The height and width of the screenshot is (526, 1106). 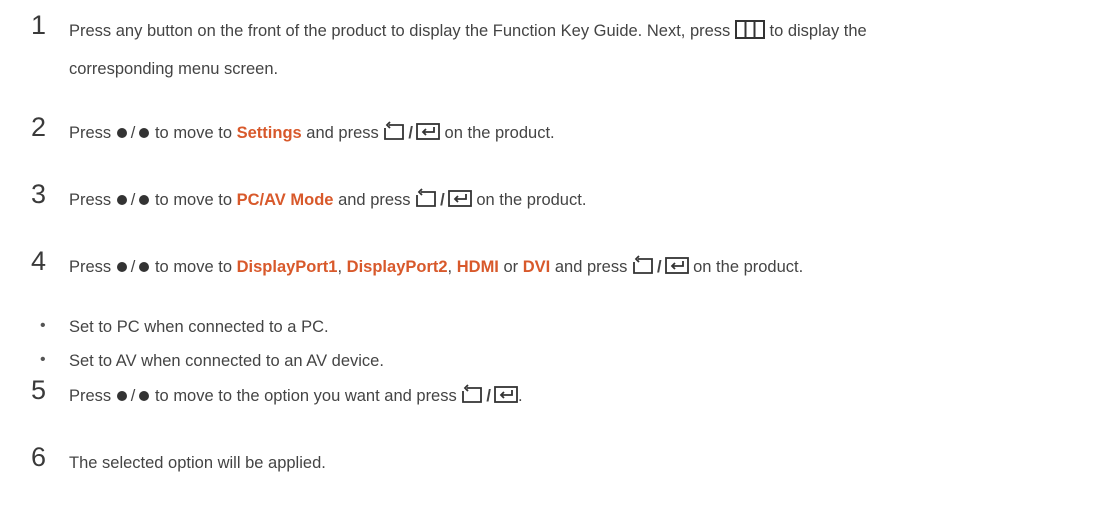 What do you see at coordinates (584, 463) in the screenshot?
I see `step-text: The selected option will be applied.` at bounding box center [584, 463].